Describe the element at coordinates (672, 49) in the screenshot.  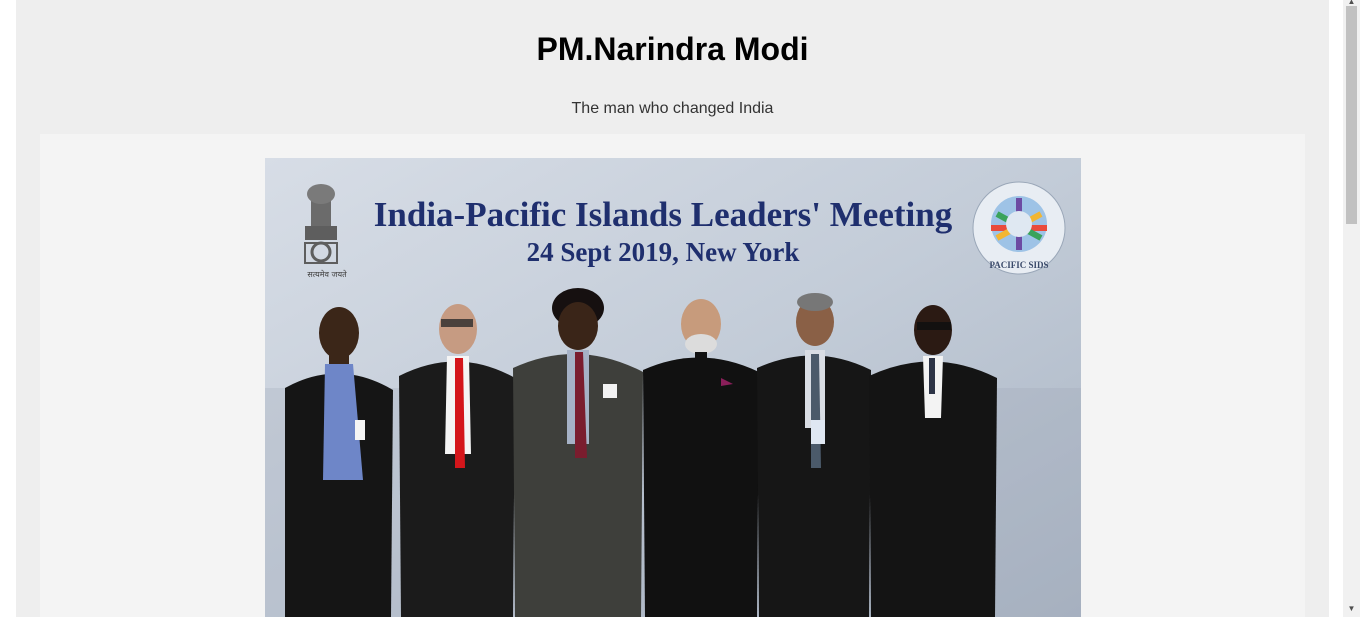
I see `page-title: PM.Narindra Modi` at that location.